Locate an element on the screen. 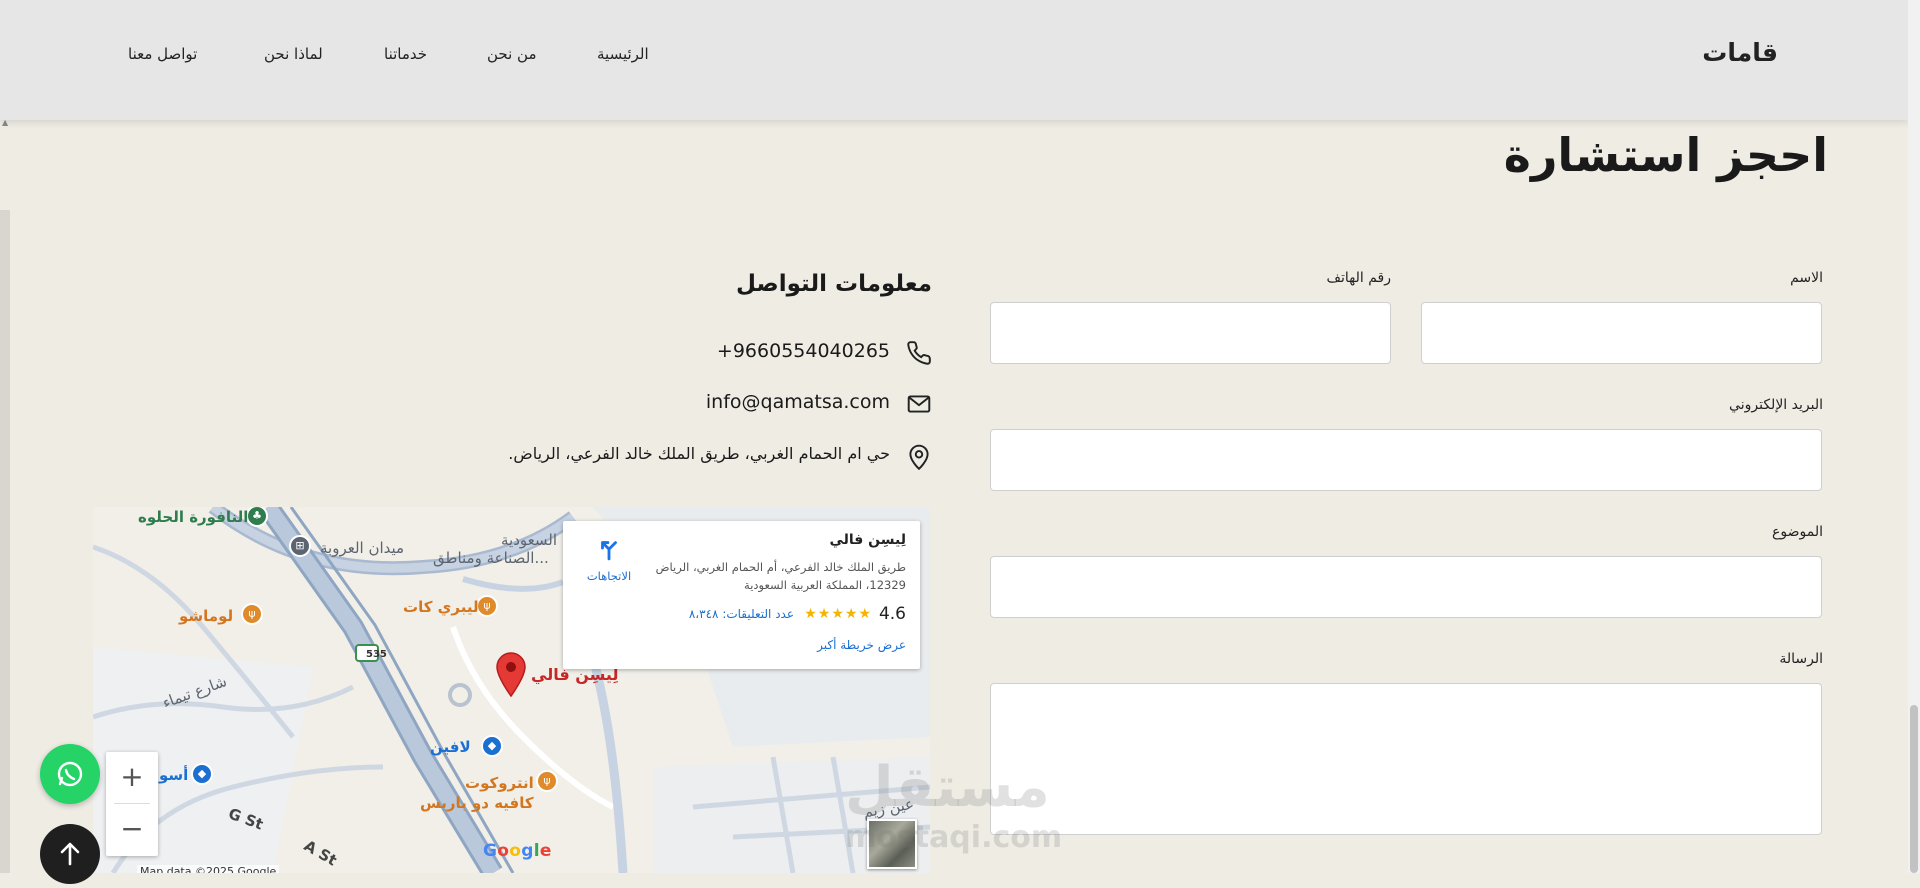 This screenshot has width=1920, height=888. map-label-cafe: كافيه دو باريس is located at coordinates (477, 803).